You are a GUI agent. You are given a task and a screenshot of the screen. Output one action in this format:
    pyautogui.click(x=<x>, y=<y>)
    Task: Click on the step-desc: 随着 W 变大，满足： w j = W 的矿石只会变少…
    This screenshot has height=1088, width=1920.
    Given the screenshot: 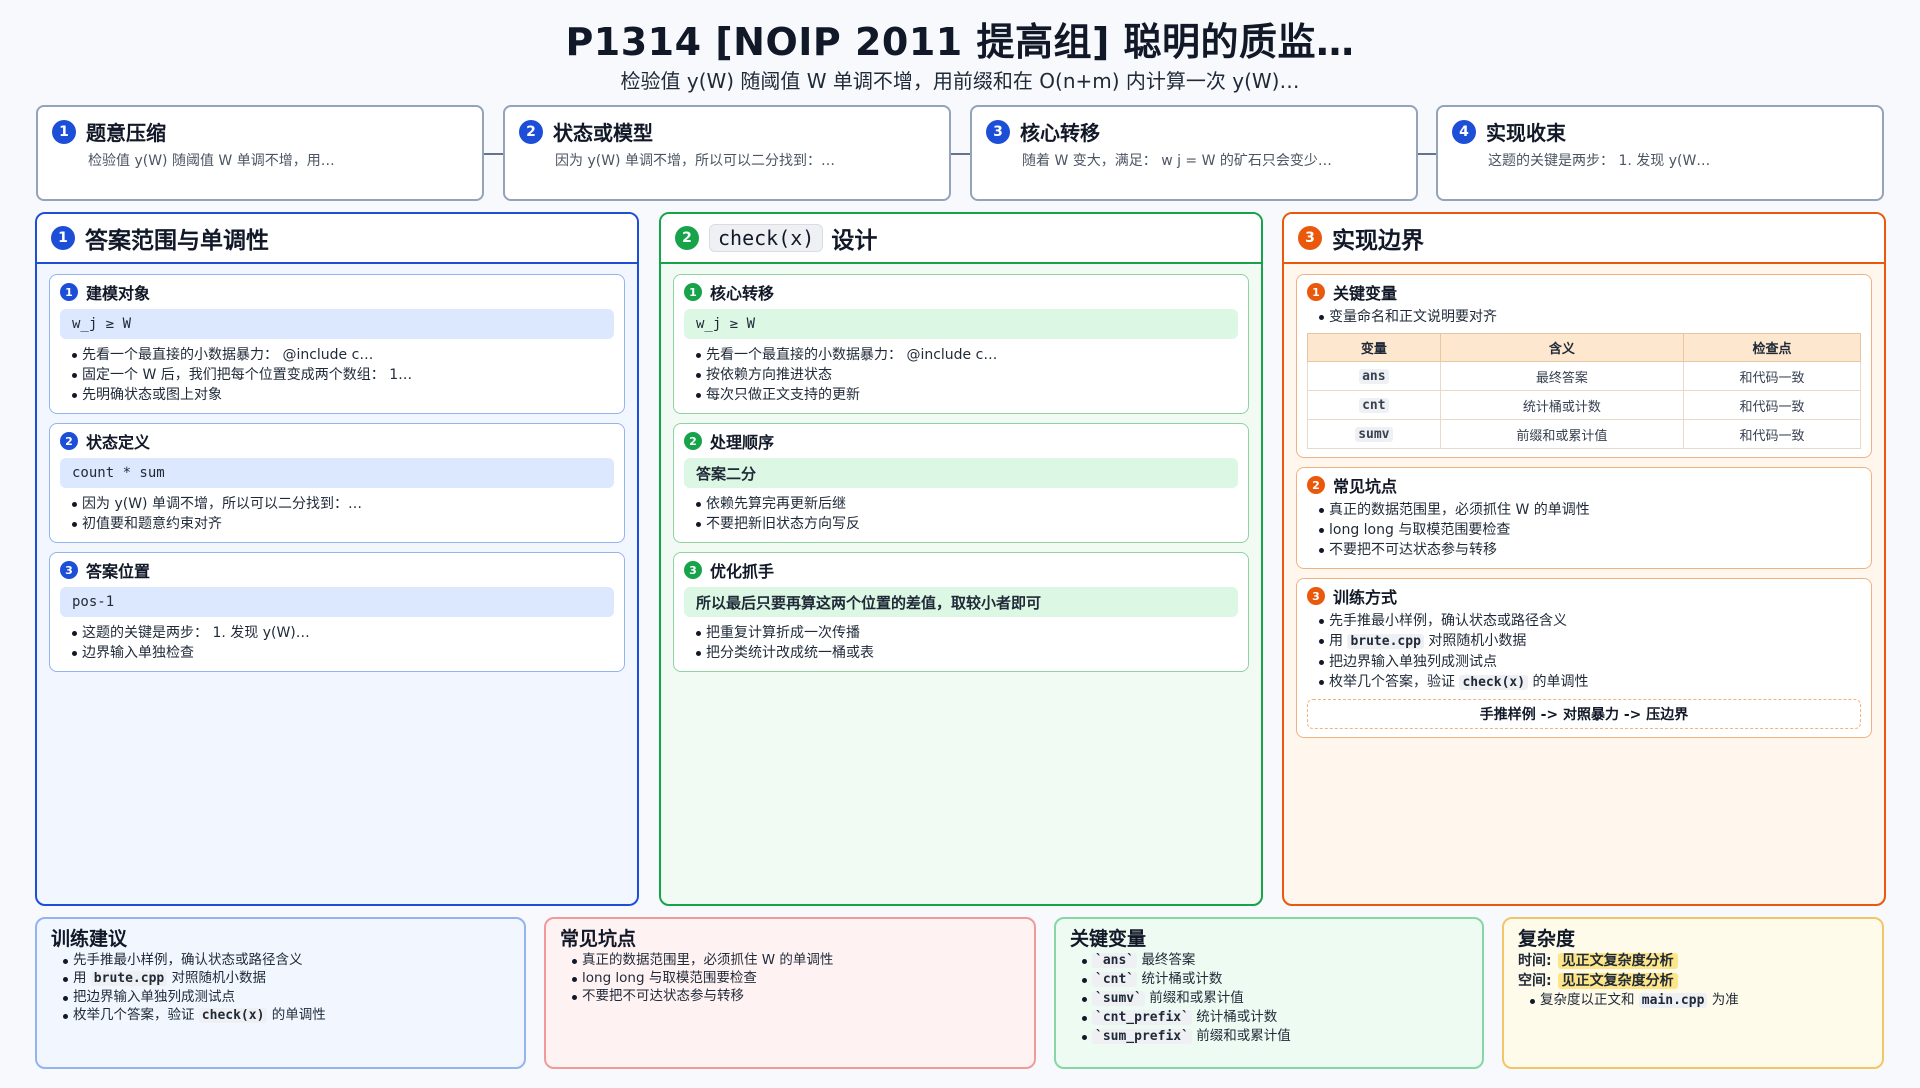 What is the action you would take?
    pyautogui.click(x=1177, y=161)
    